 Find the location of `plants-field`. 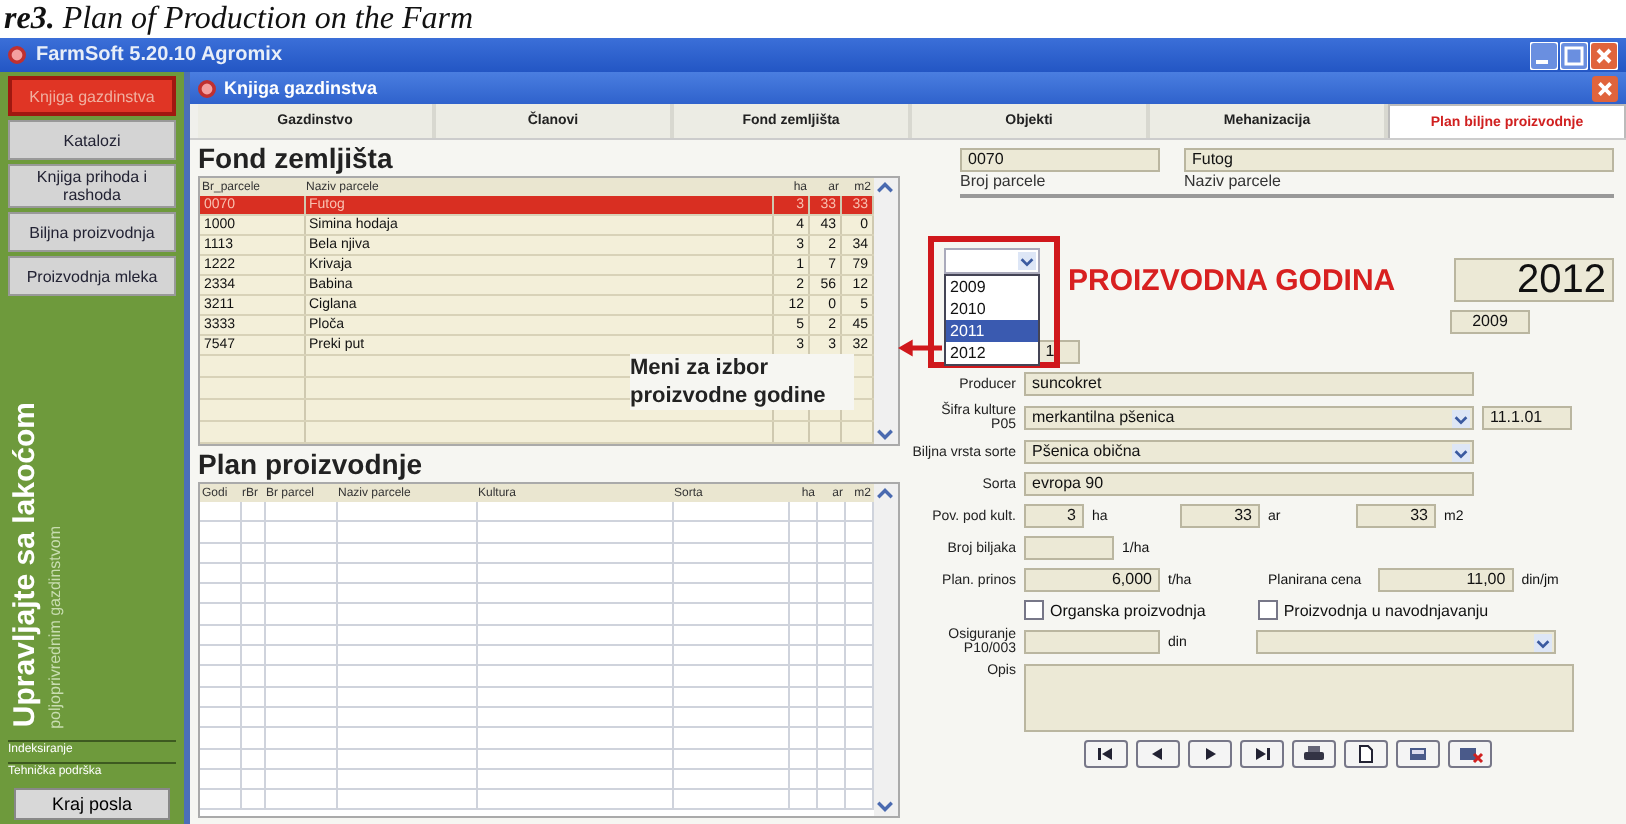

plants-field is located at coordinates (1069, 548).